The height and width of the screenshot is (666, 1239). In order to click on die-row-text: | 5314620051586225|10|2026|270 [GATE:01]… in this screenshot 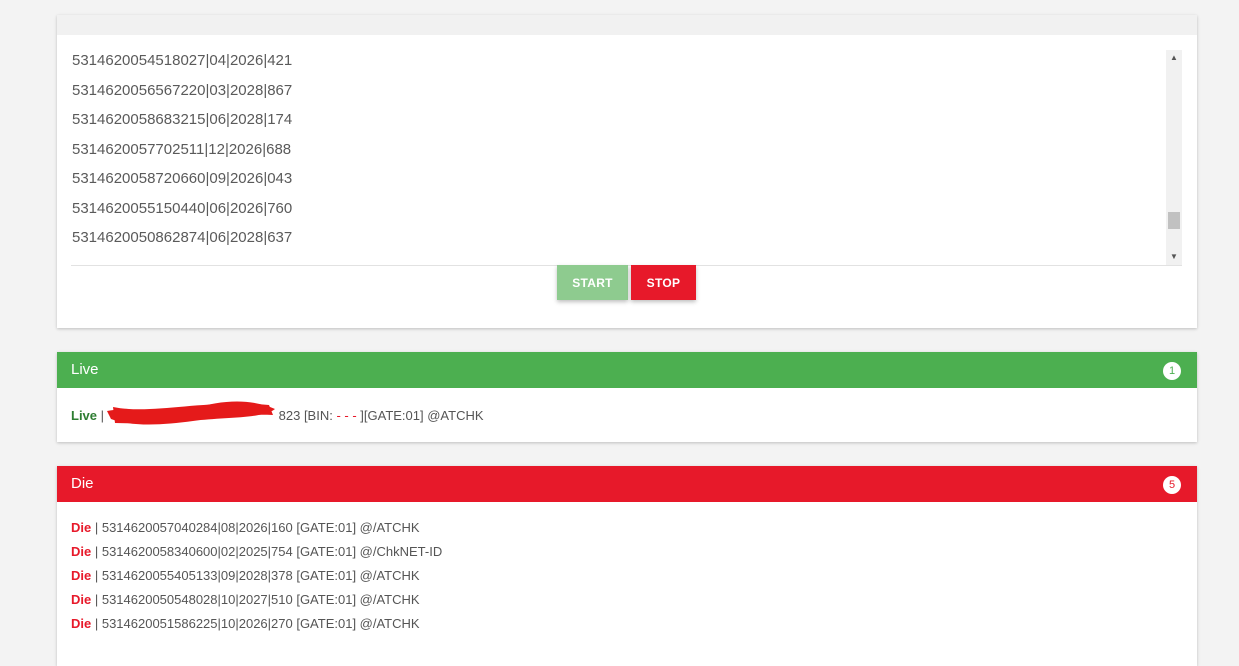, I will do `click(255, 623)`.